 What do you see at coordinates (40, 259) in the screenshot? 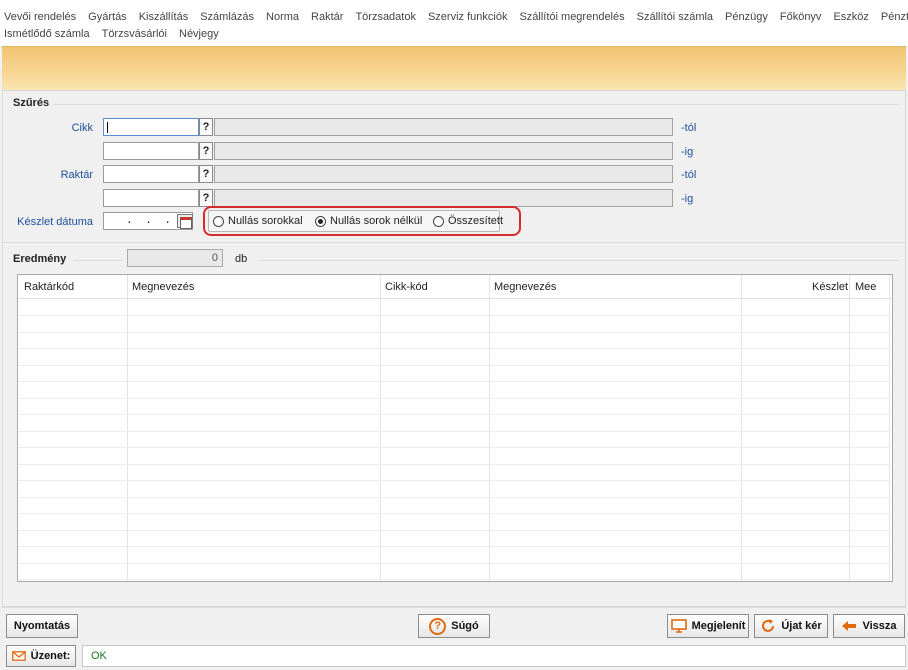
I see `result-title: Eredmény` at bounding box center [40, 259].